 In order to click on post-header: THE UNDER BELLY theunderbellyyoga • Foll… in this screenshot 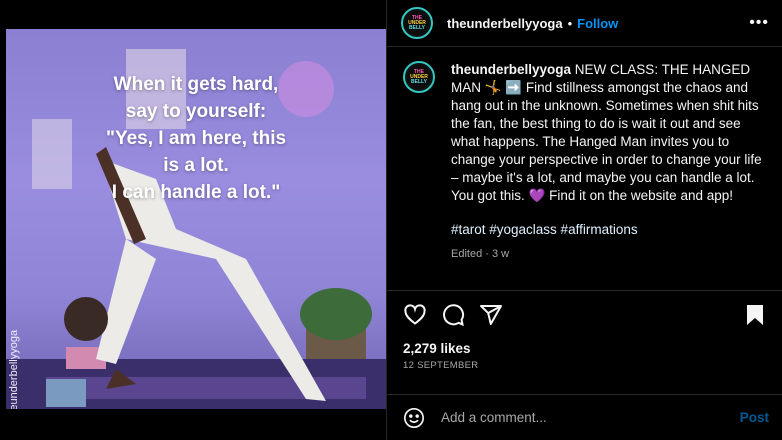, I will do `click(584, 23)`.